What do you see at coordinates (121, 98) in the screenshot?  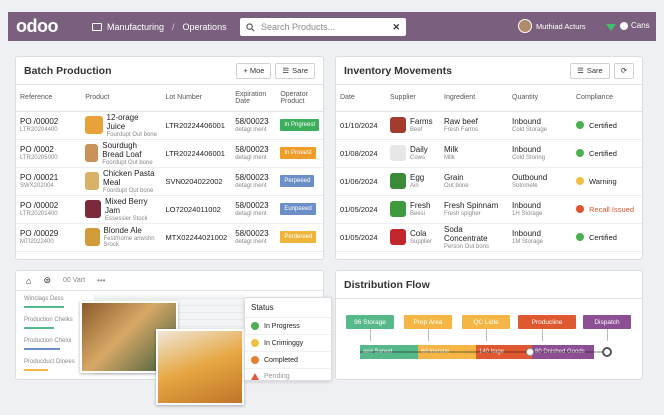 I see `column-header: Product` at bounding box center [121, 98].